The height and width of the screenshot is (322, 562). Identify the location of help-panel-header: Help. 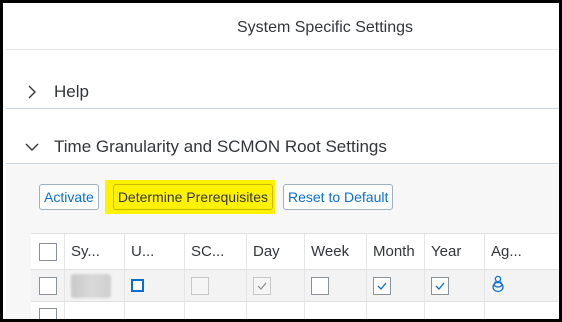
(282, 92).